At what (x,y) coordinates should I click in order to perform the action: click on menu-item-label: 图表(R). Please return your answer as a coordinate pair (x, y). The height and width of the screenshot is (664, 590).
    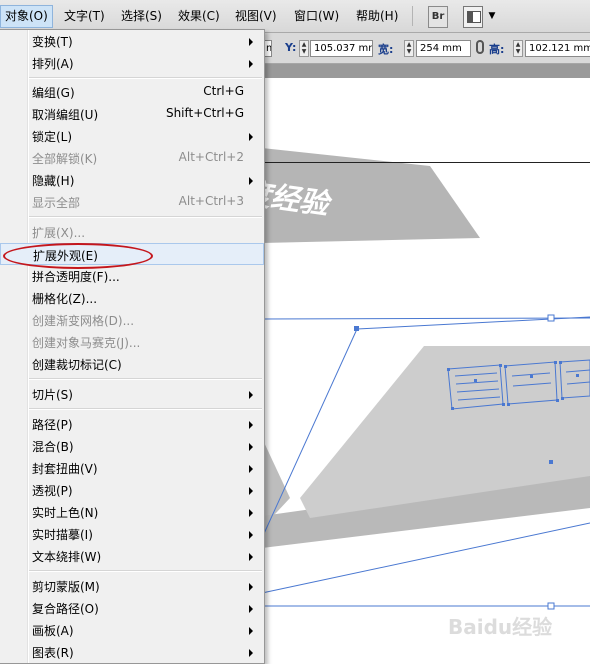
    Looking at the image, I should click on (53, 653).